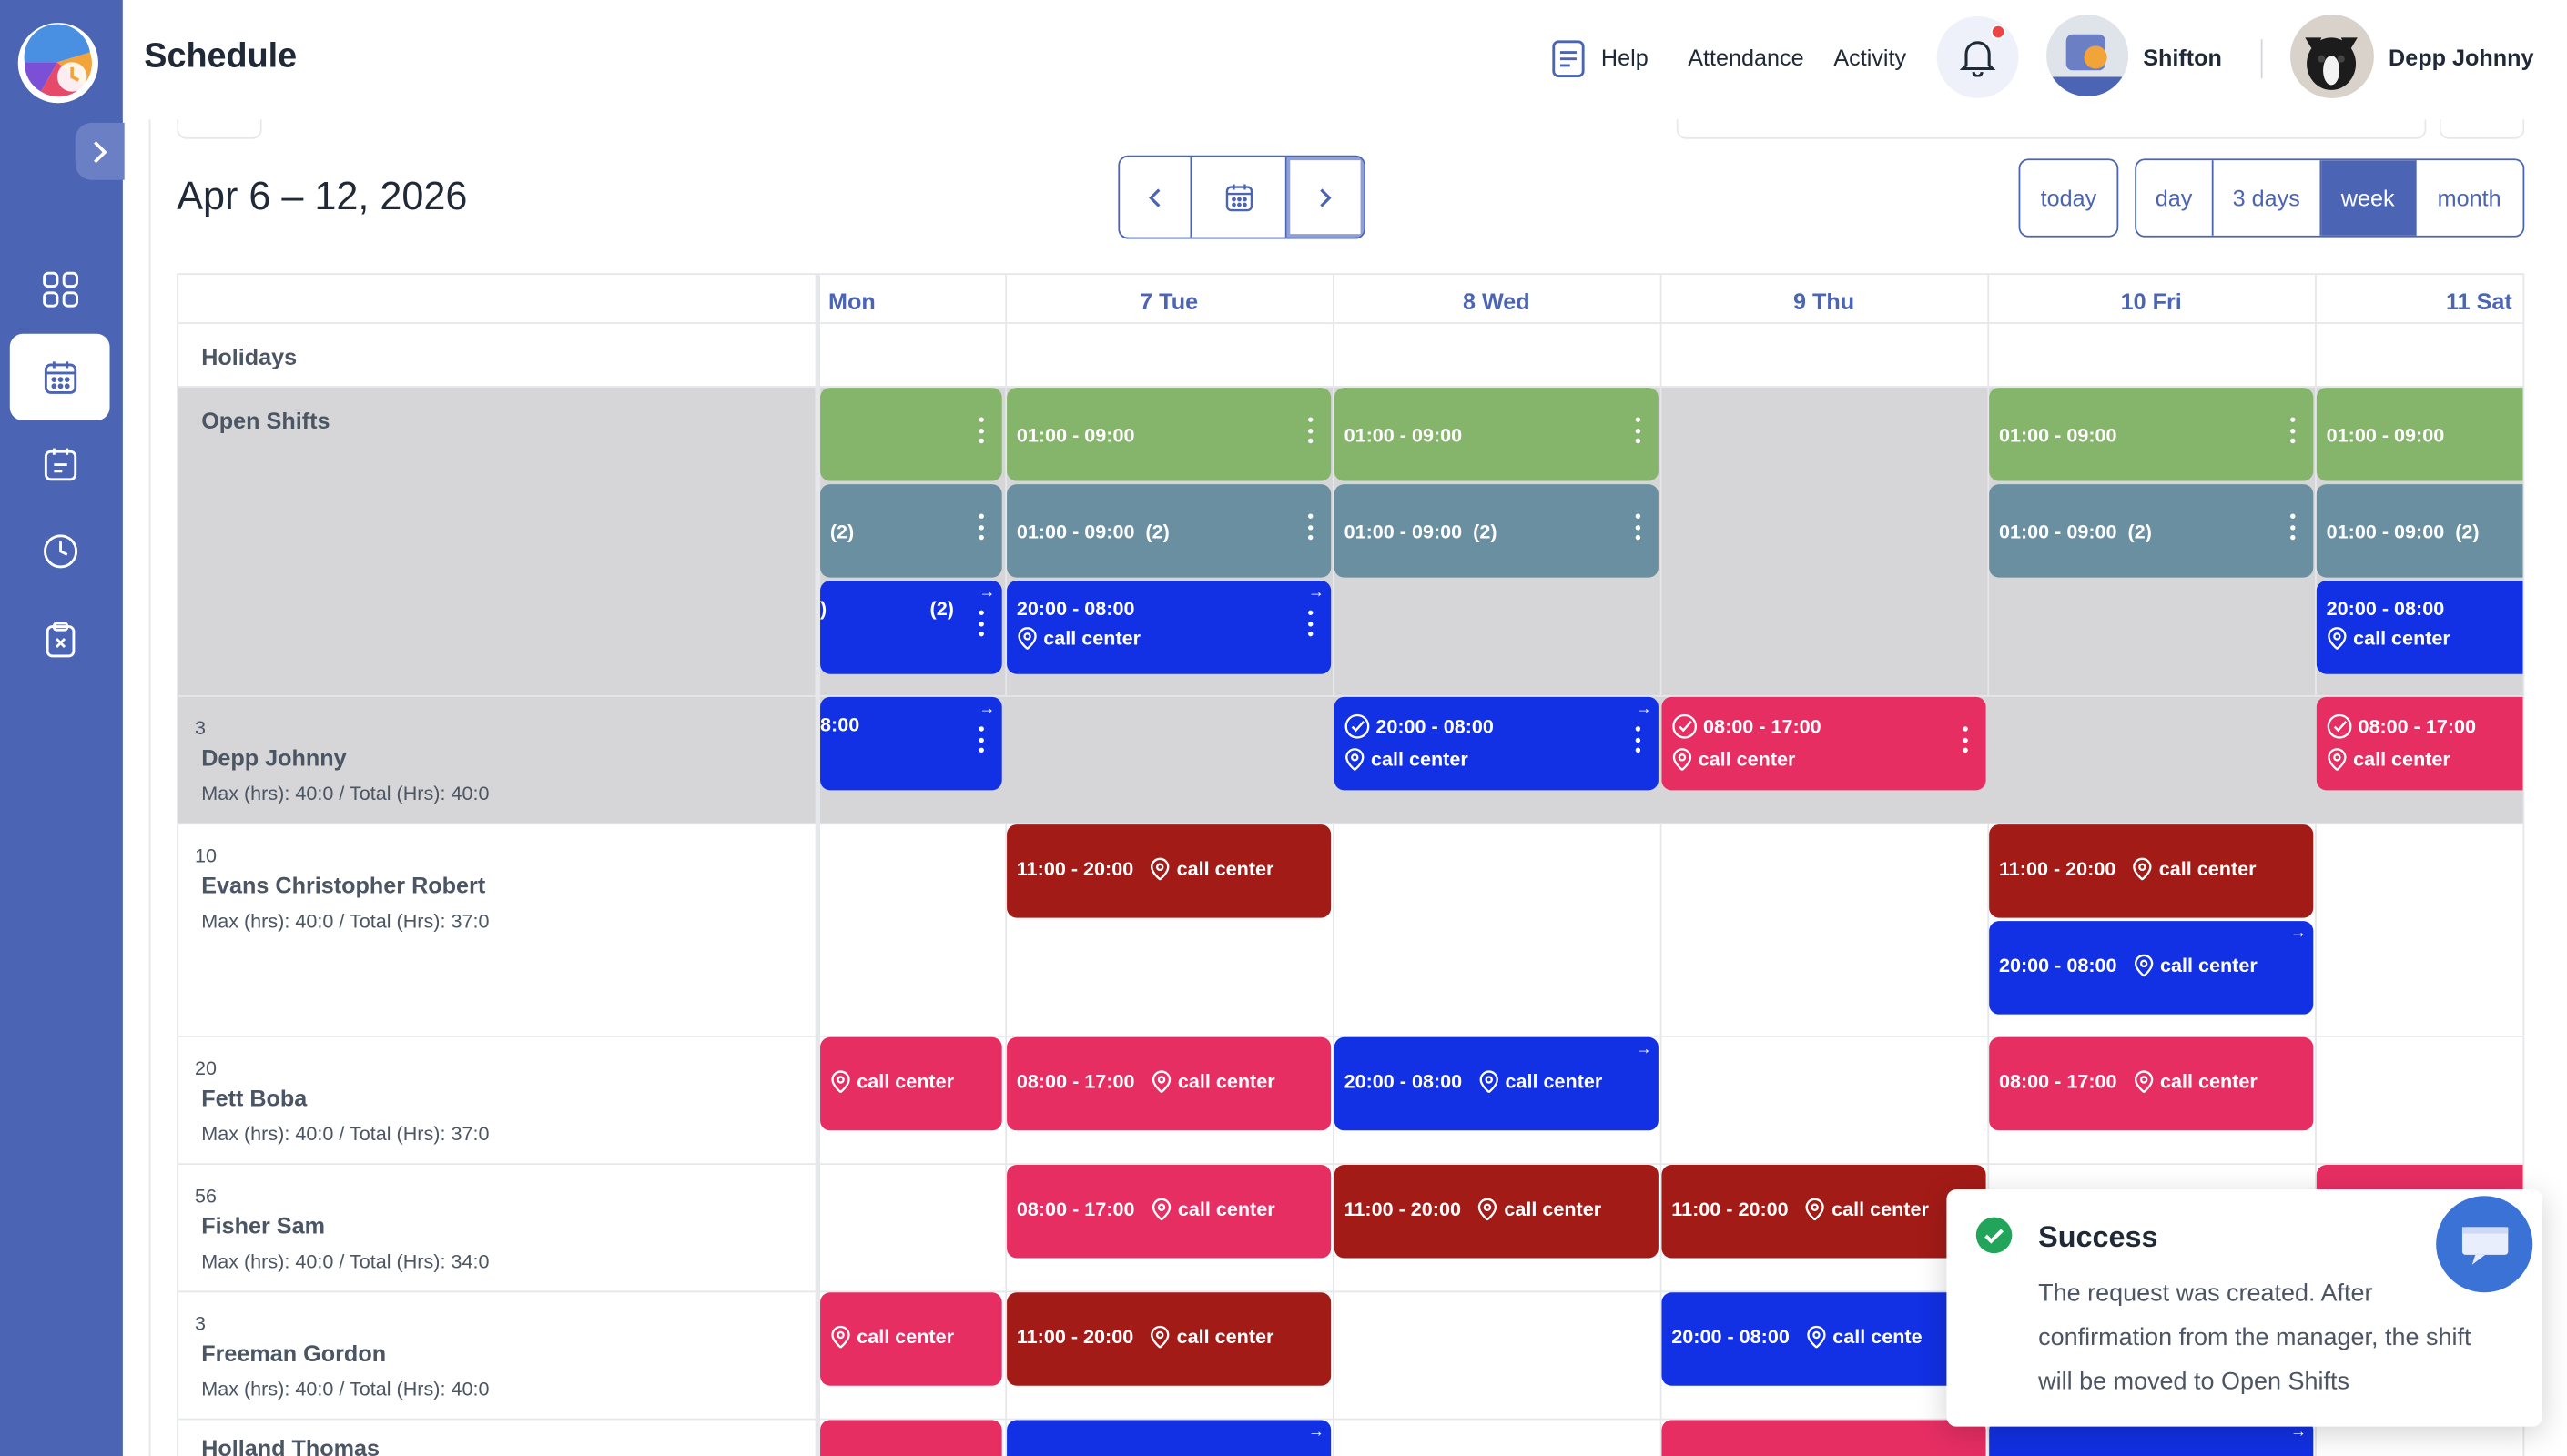  I want to click on user-name: Depp Johnny, so click(2461, 58).